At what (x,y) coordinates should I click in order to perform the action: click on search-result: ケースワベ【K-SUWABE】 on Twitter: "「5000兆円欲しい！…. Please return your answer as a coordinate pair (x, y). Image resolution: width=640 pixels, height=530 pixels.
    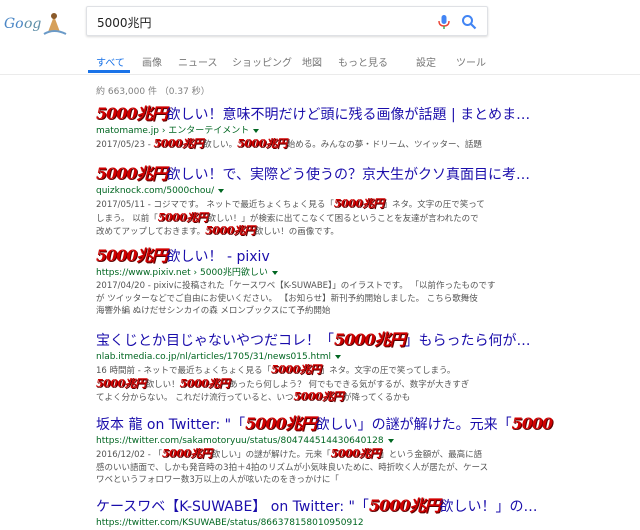
    Looking at the image, I should click on (366, 513).